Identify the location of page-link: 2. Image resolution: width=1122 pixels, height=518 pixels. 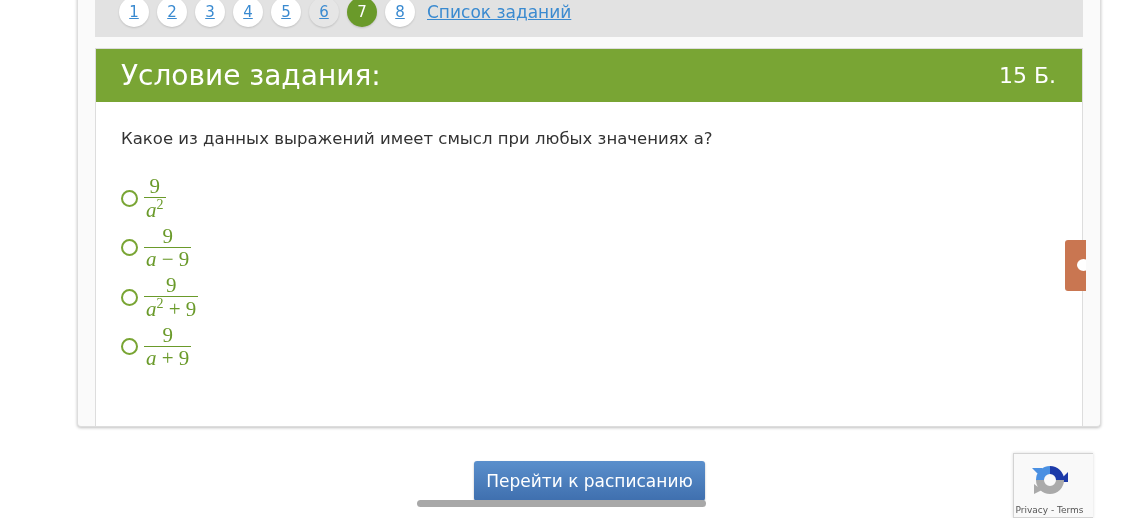
(172, 13).